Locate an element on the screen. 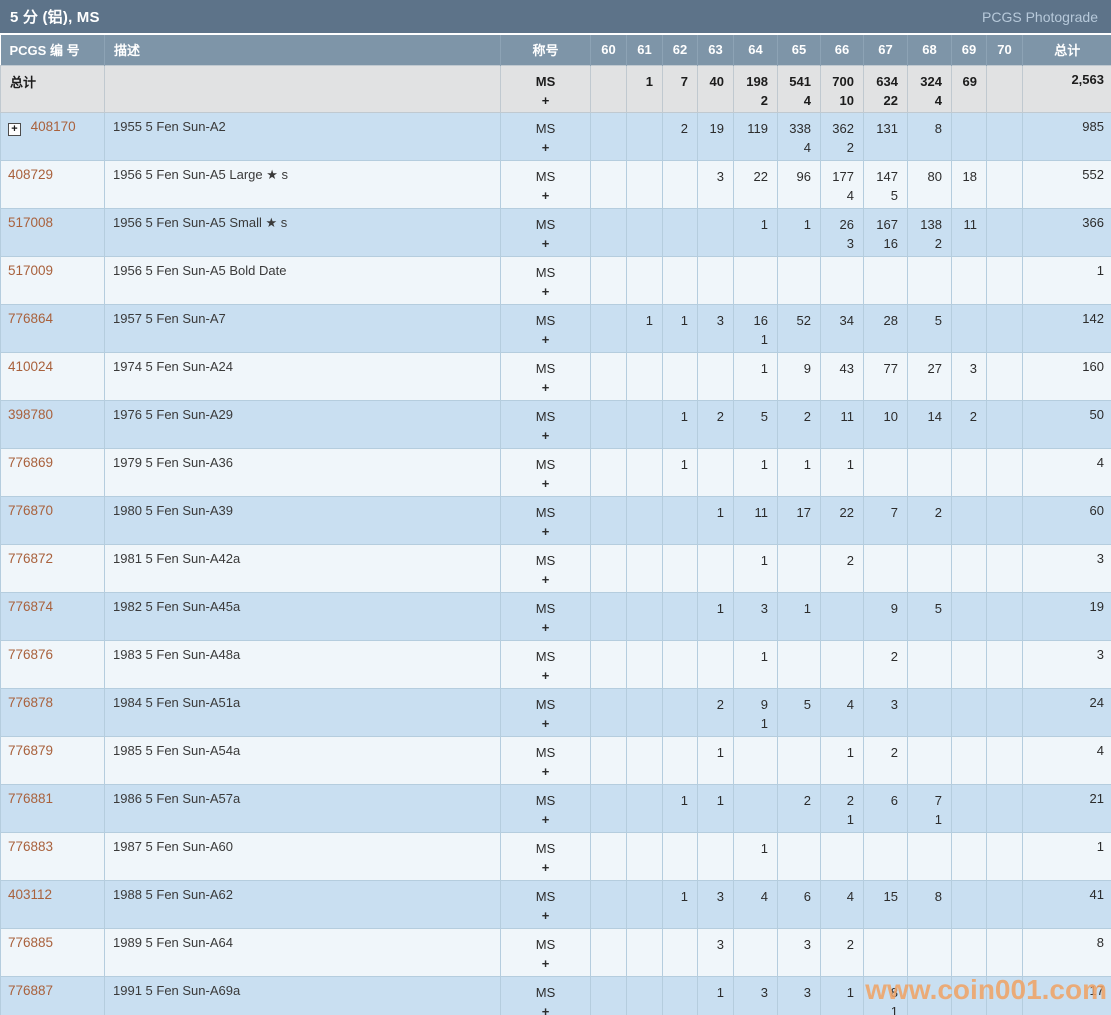 This screenshot has width=1111, height=1015. pcgs-number-link: 776876 is located at coordinates (30, 654).